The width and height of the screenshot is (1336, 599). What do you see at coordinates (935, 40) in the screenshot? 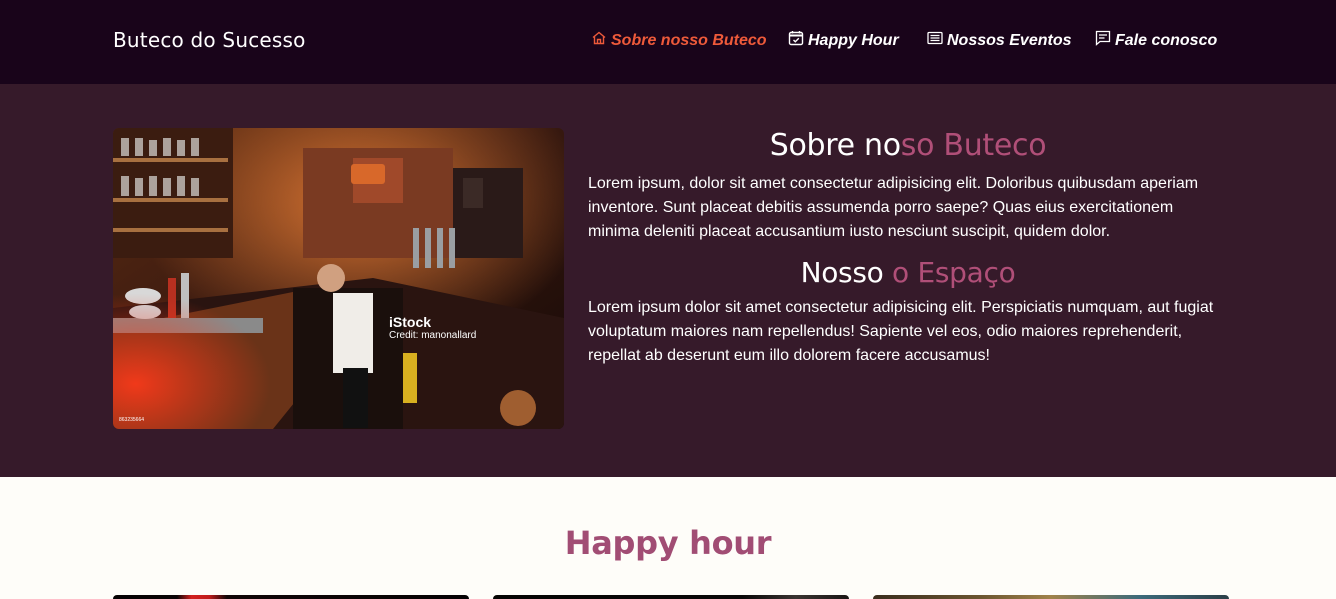
I see `newspaper-icon` at bounding box center [935, 40].